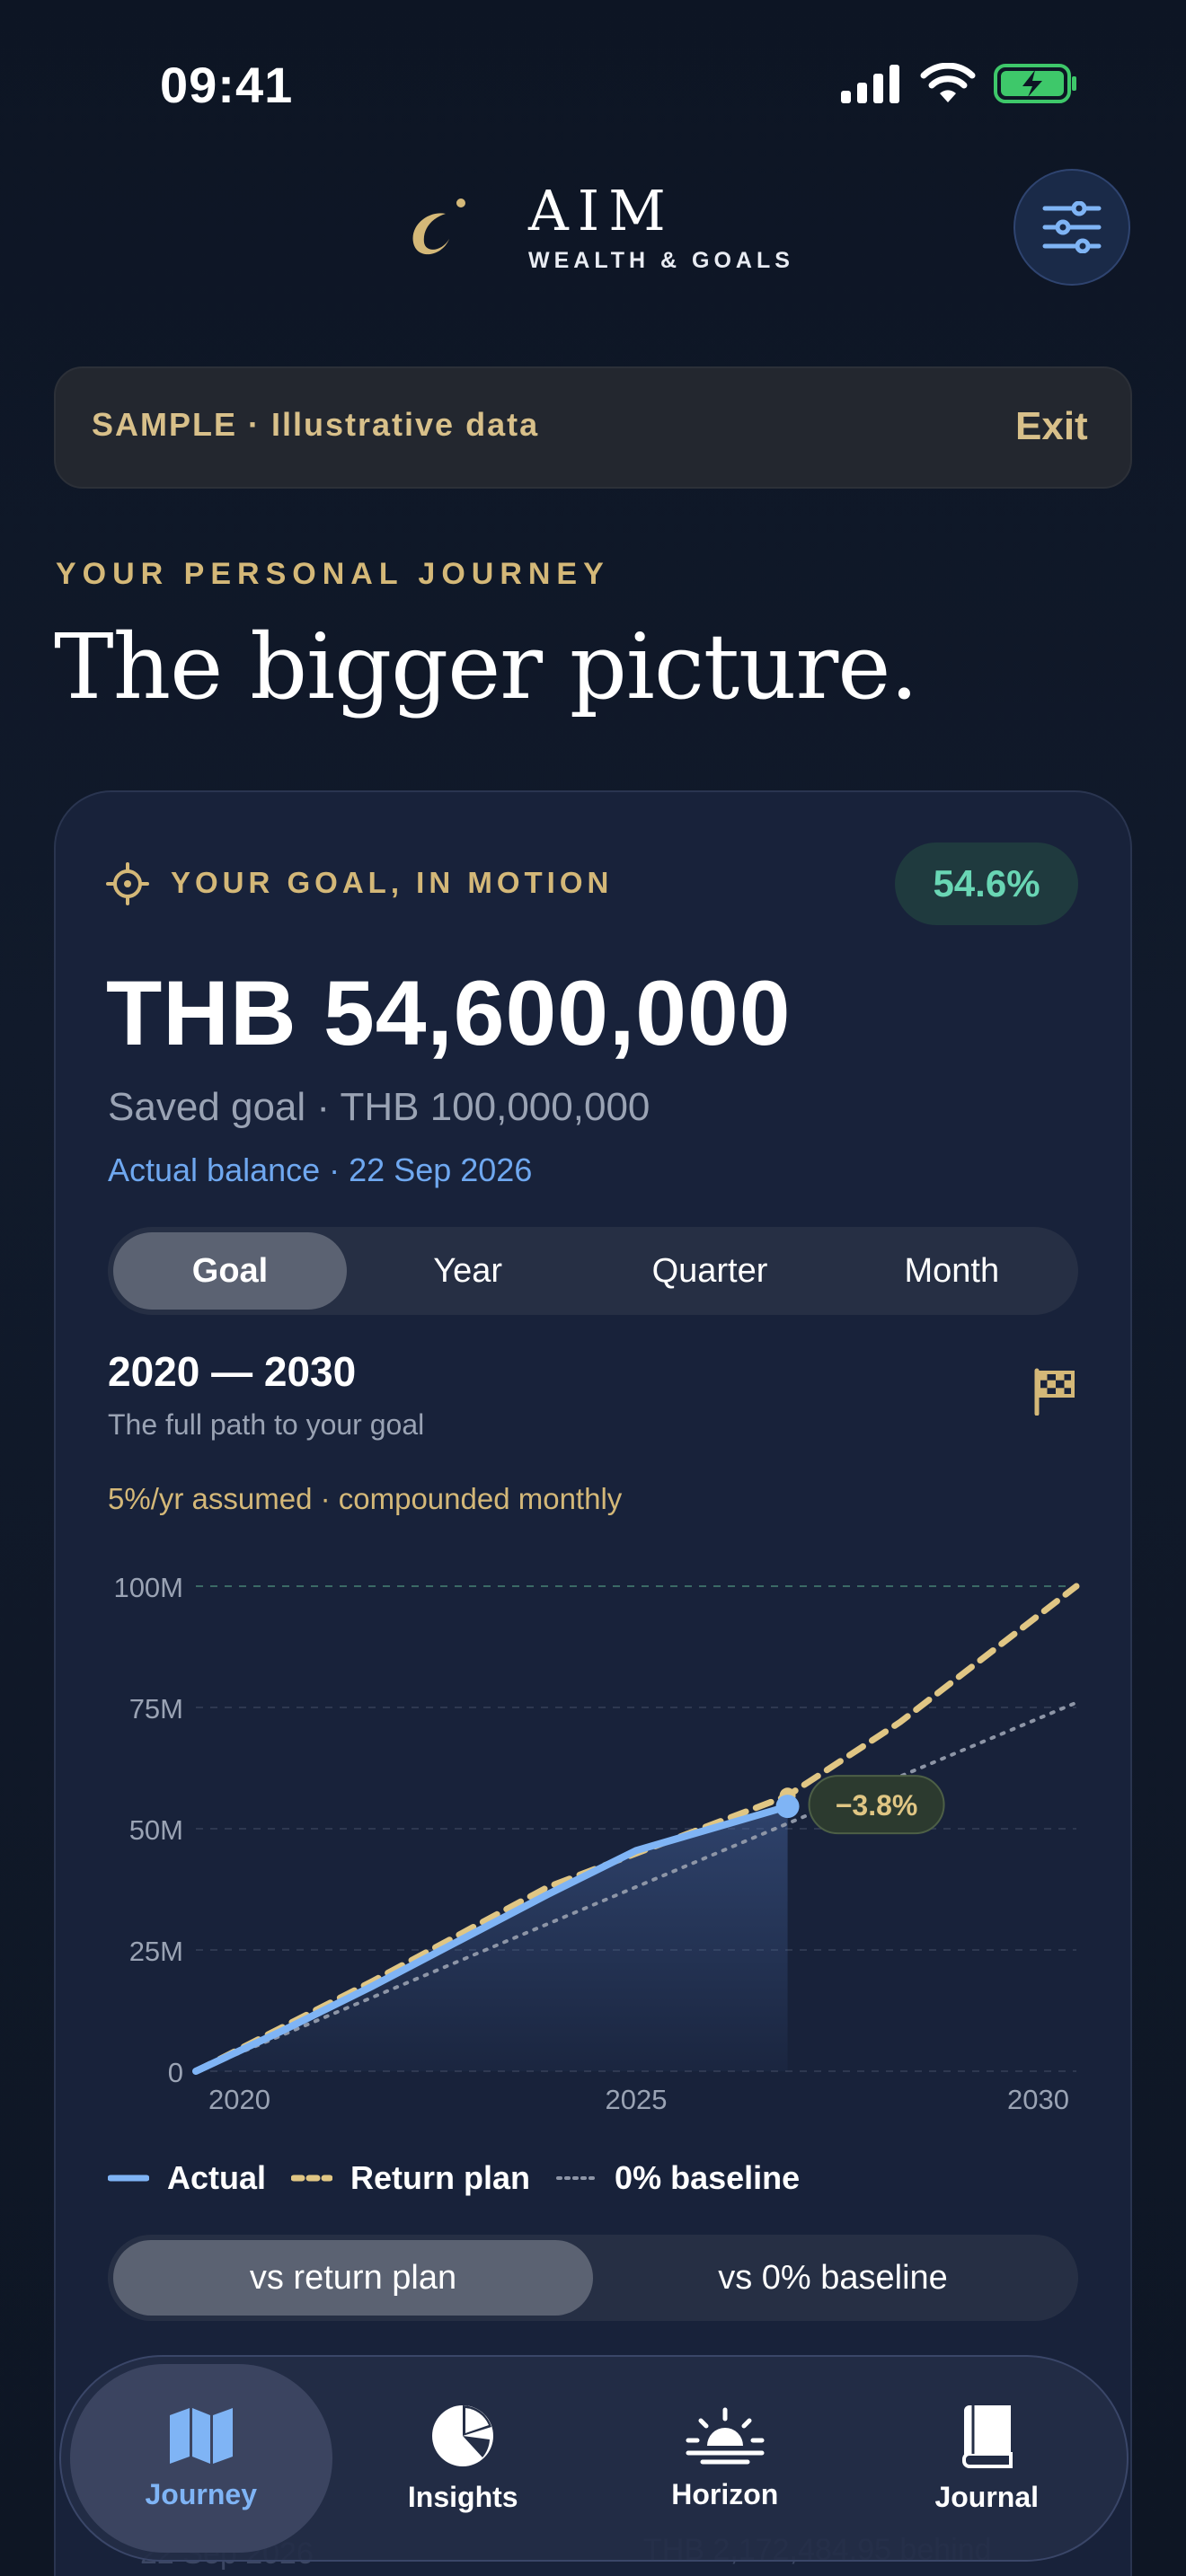 This screenshot has height=2576, width=1186. Describe the element at coordinates (449, 1013) in the screenshot. I see `current-amount: THB 54,600,000` at that location.